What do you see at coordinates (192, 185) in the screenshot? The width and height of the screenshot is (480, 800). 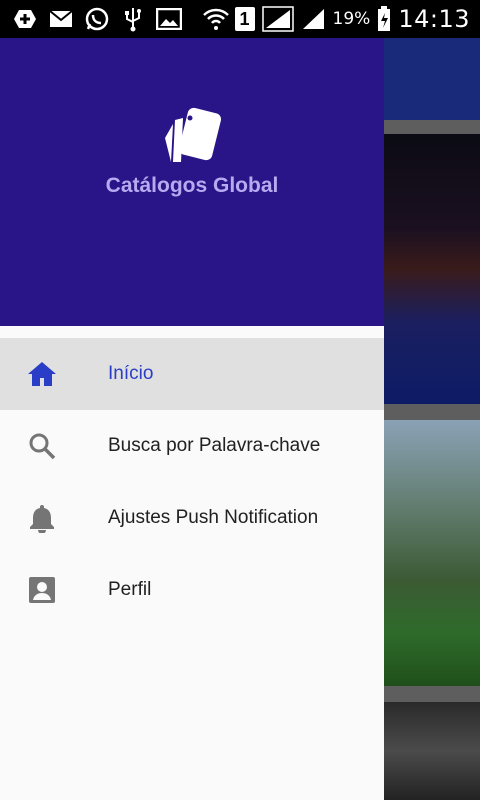 I see `app-title: Catálogos Global` at bounding box center [192, 185].